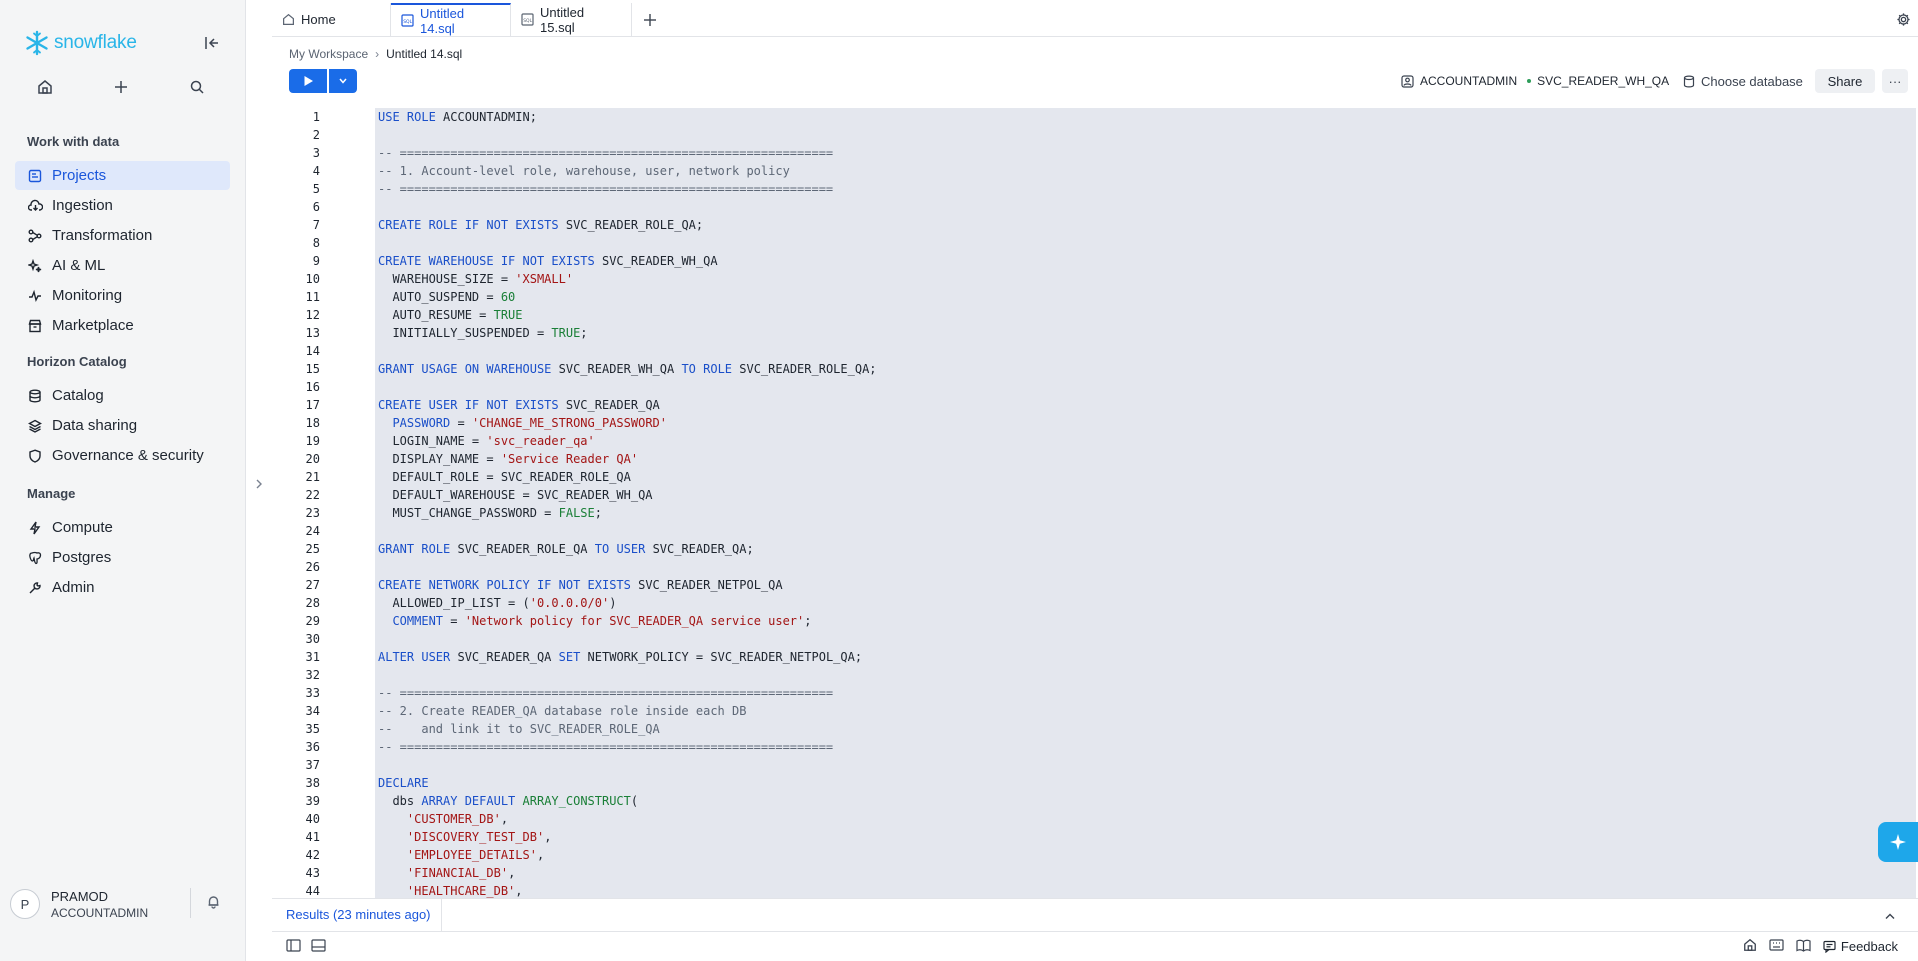 This screenshot has width=1918, height=961. What do you see at coordinates (122, 295) in the screenshot?
I see `sidebar-item-monitoring: Monitoring` at bounding box center [122, 295].